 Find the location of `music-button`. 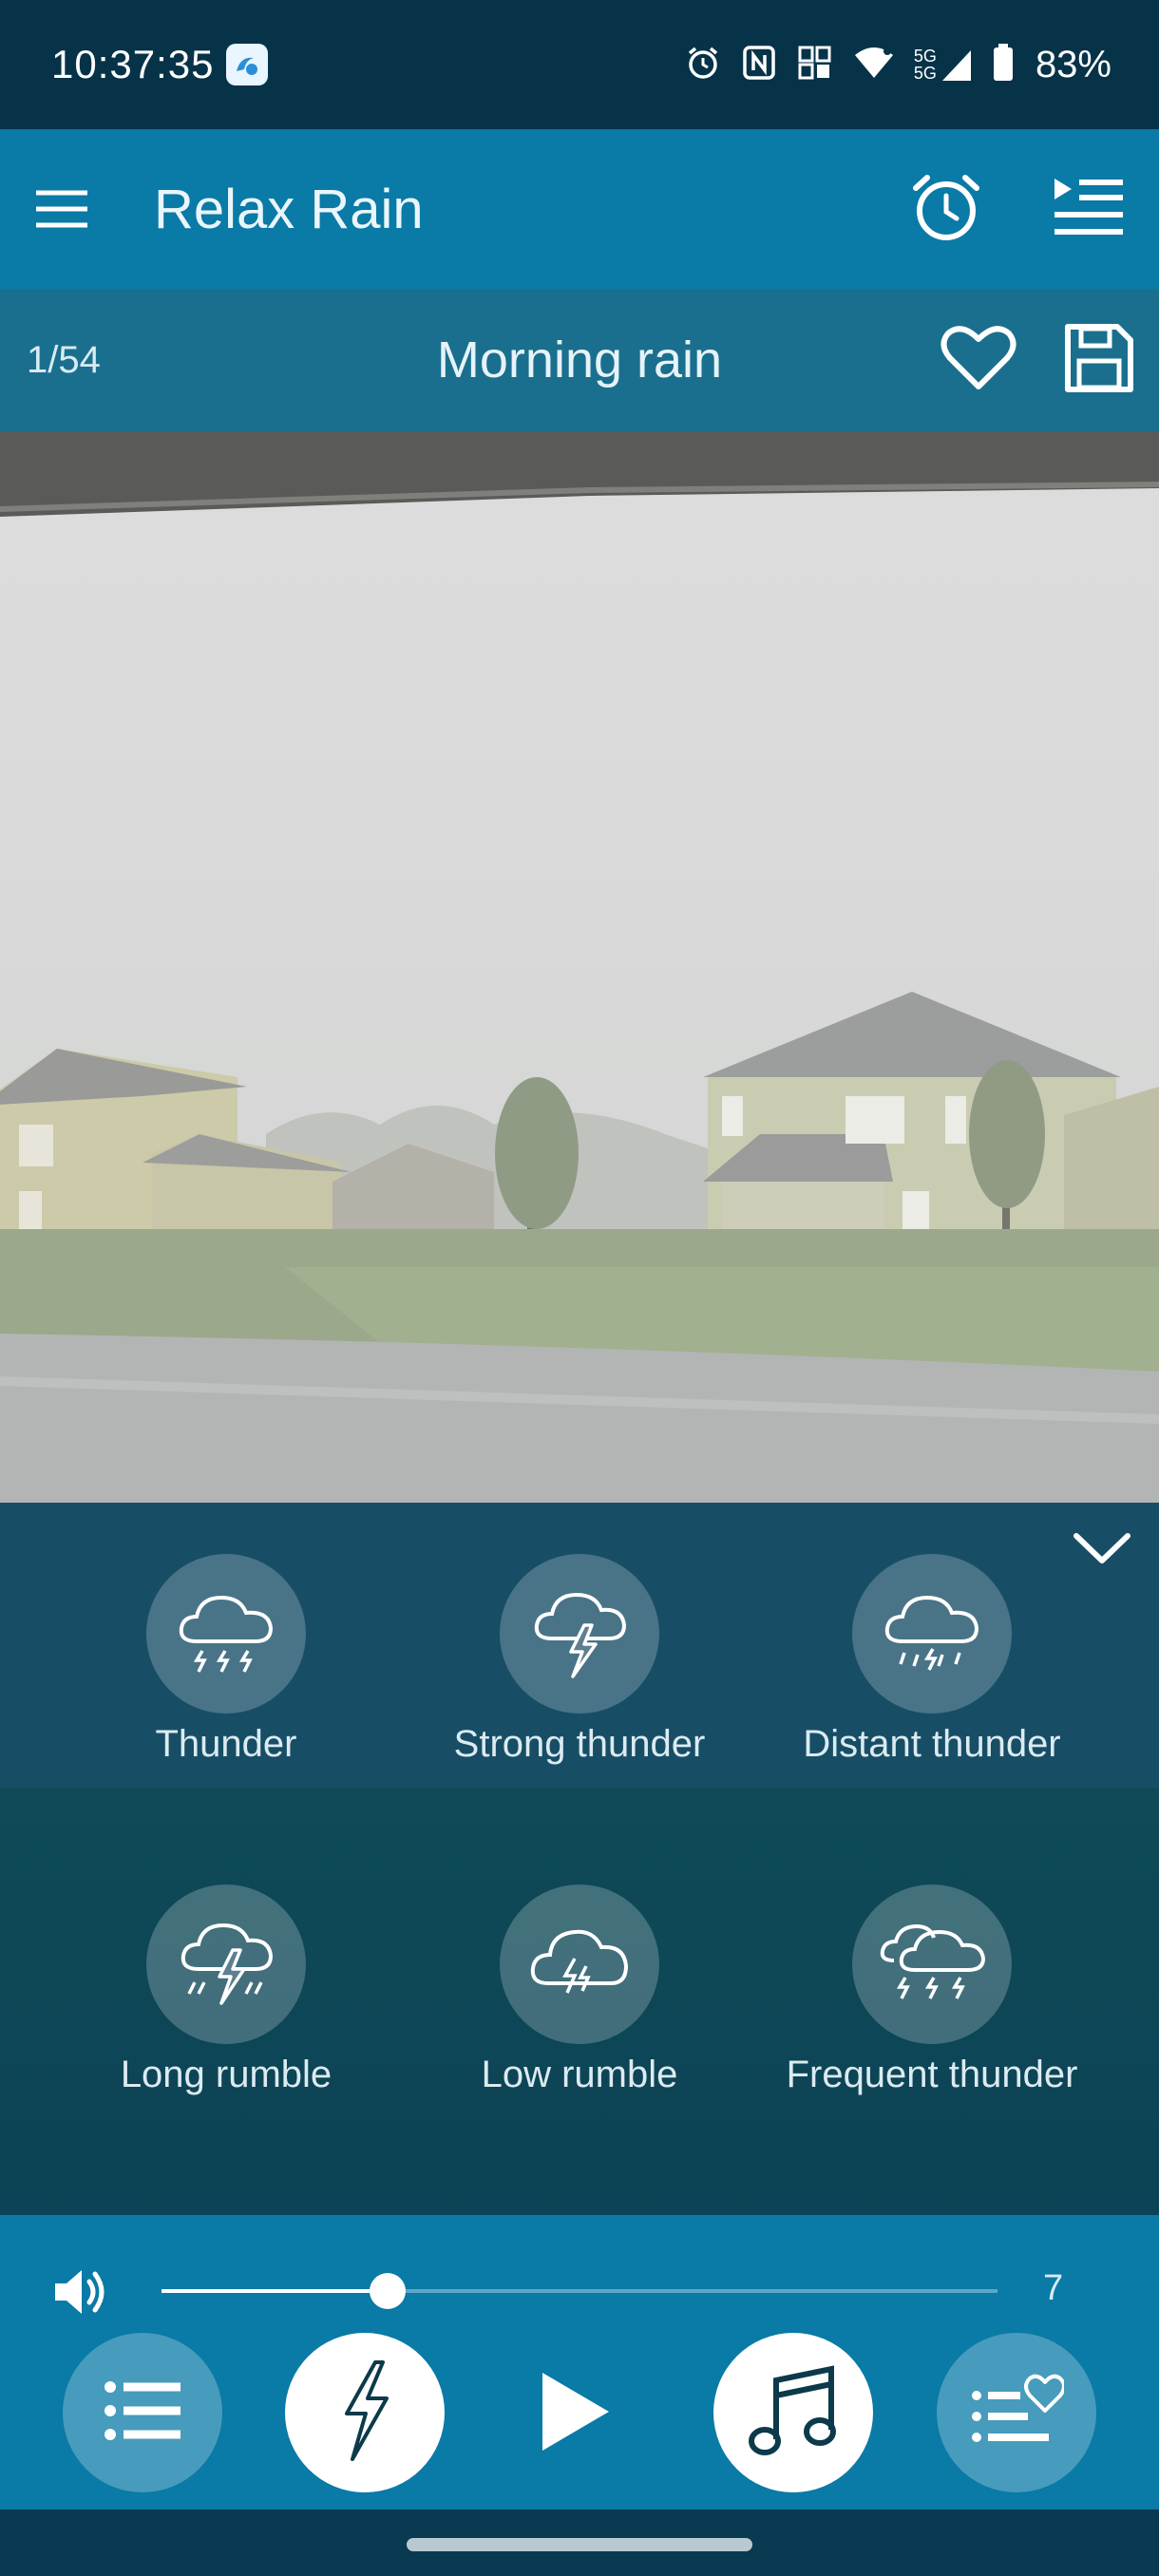

music-button is located at coordinates (793, 2412).